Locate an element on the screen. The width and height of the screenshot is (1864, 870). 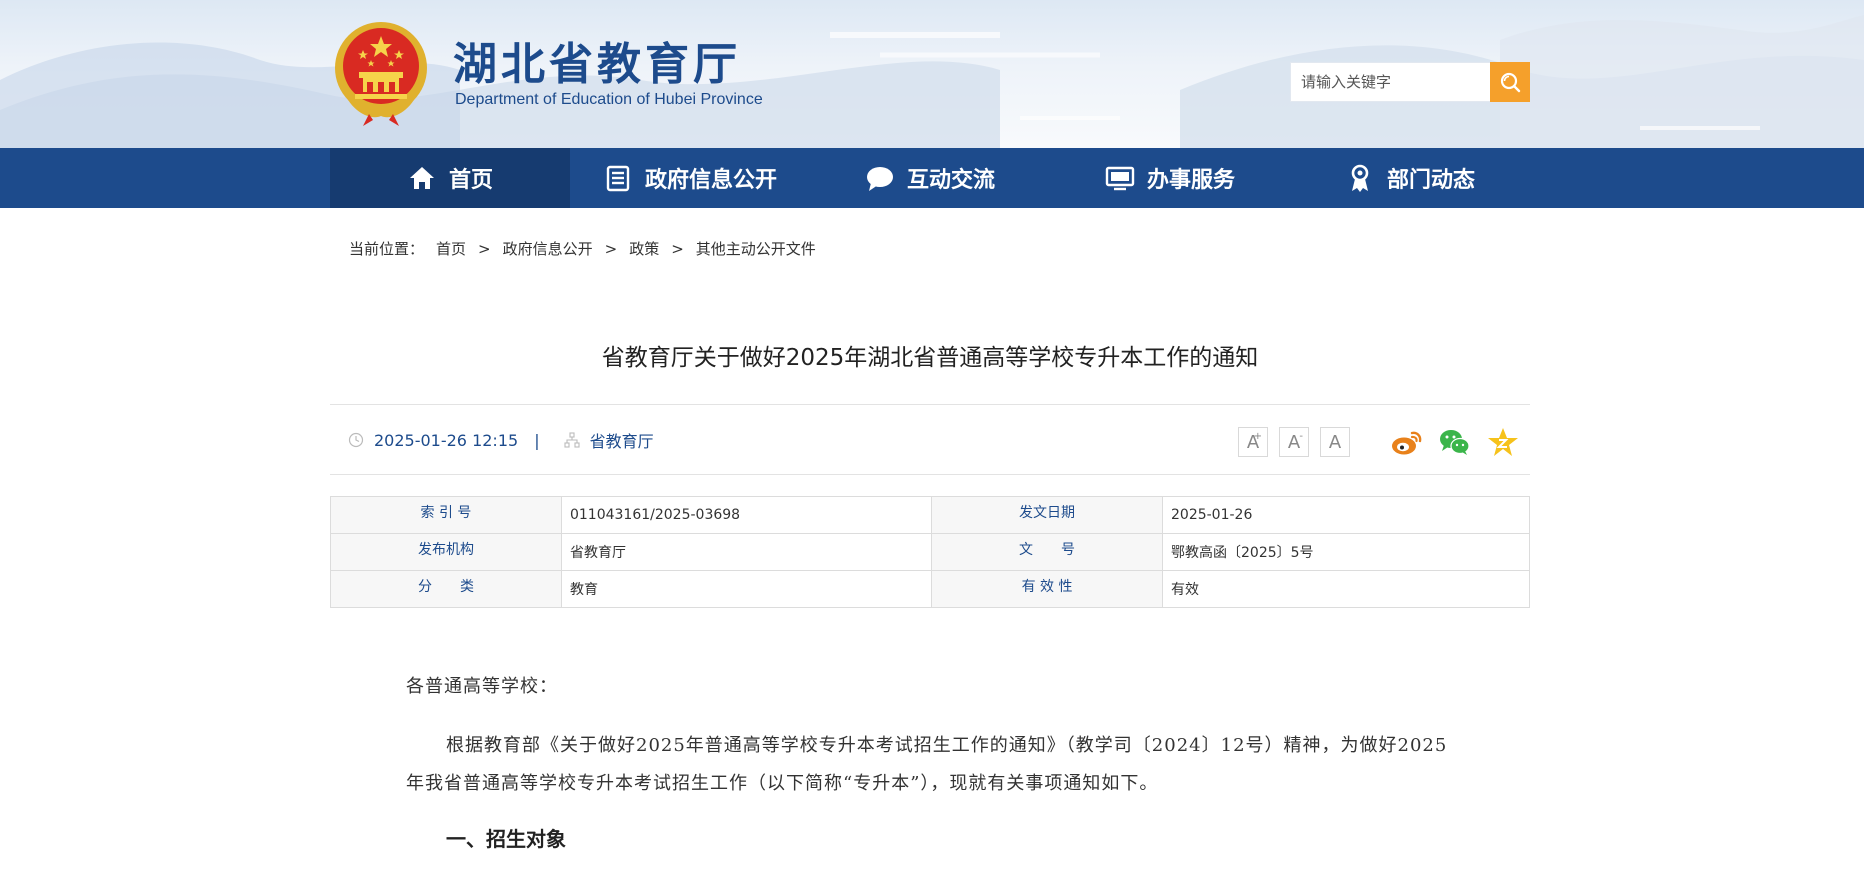
info-value: 鄂教高函〔2025〕5号 is located at coordinates (1346, 552).